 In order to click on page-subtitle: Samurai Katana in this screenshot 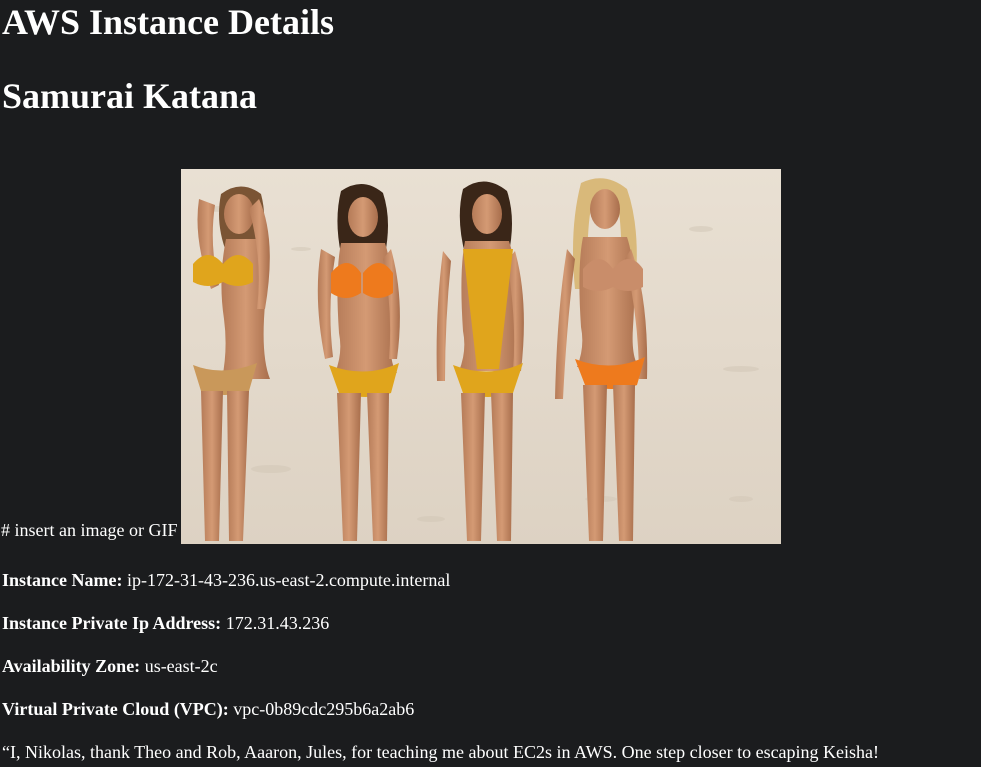, I will do `click(130, 96)`.